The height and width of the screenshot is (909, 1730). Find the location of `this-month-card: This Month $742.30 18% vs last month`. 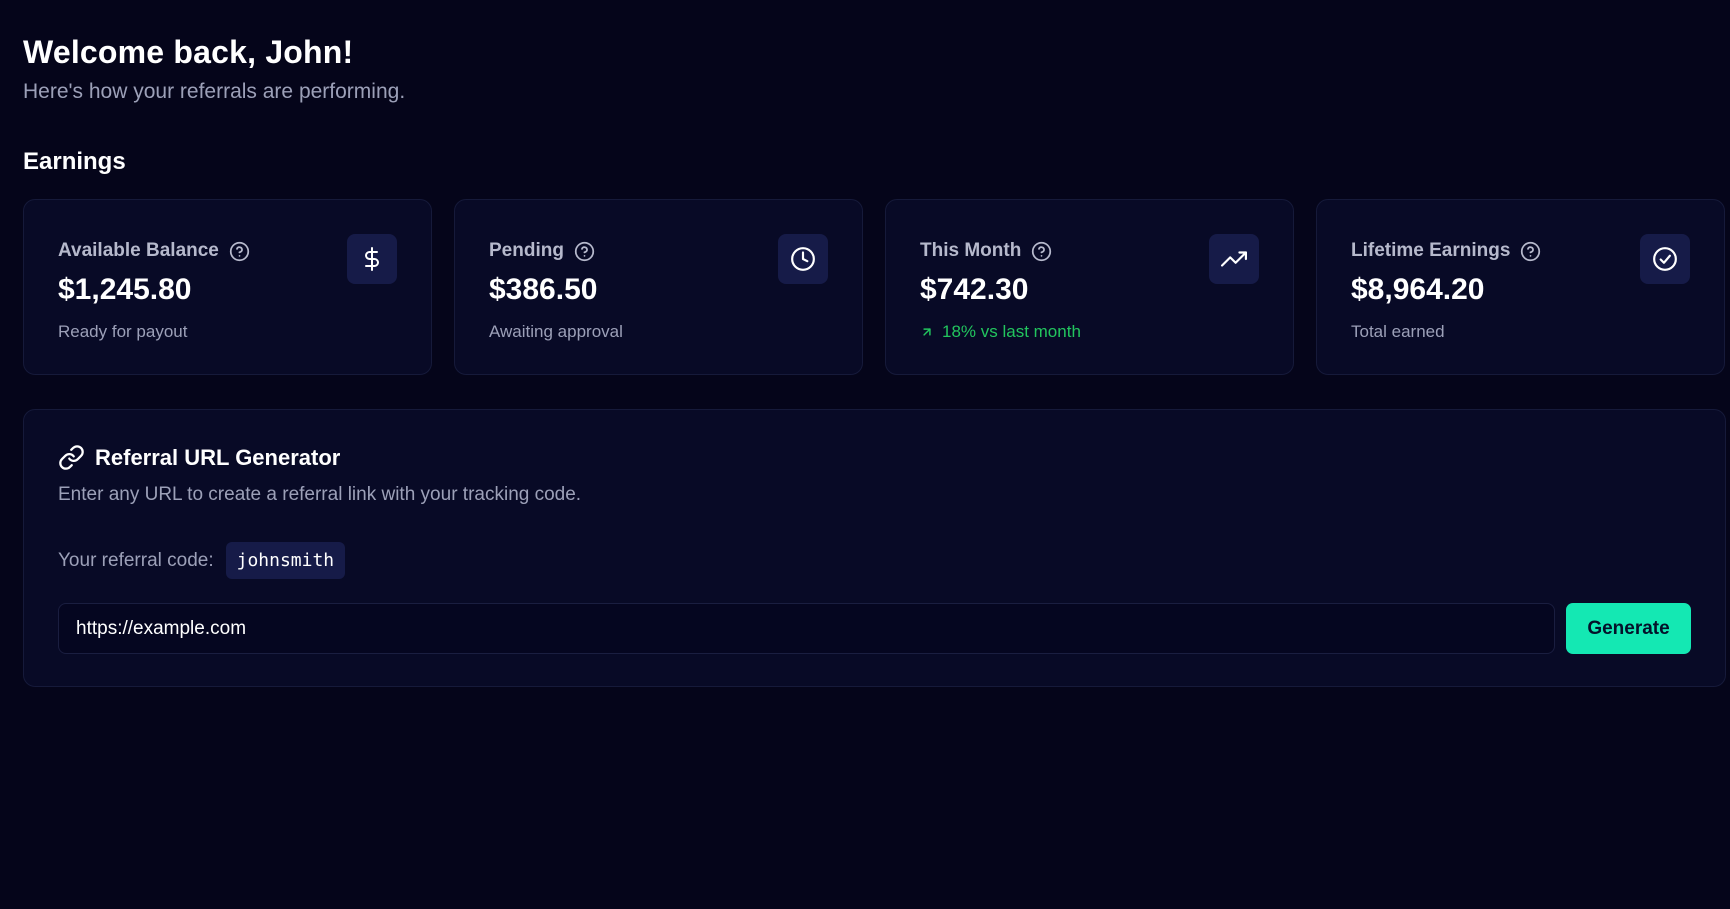

this-month-card: This Month $742.30 18% vs last month is located at coordinates (1089, 287).